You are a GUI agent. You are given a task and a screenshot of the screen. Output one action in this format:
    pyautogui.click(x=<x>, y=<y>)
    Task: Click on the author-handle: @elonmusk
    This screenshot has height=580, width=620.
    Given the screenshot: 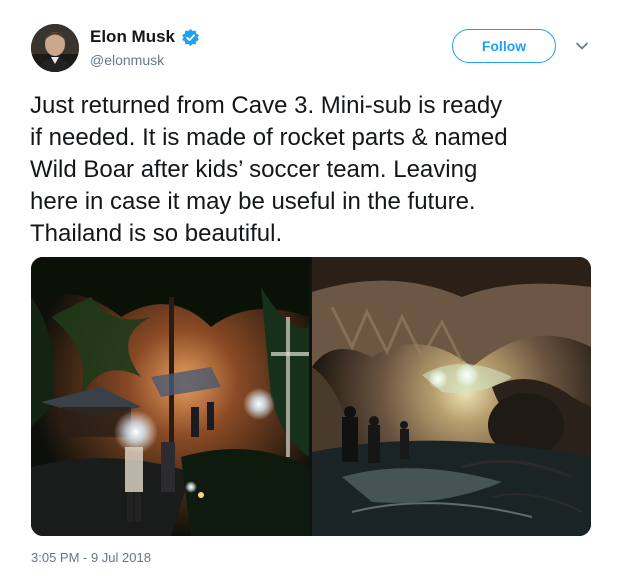 What is the action you would take?
    pyautogui.click(x=127, y=60)
    